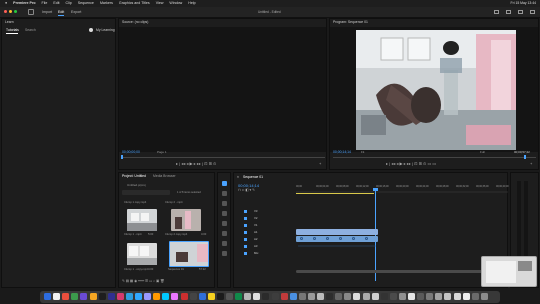 The height and width of the screenshot is (304, 540). Describe the element at coordinates (496, 12) in the screenshot. I see `workspace-icon` at that location.